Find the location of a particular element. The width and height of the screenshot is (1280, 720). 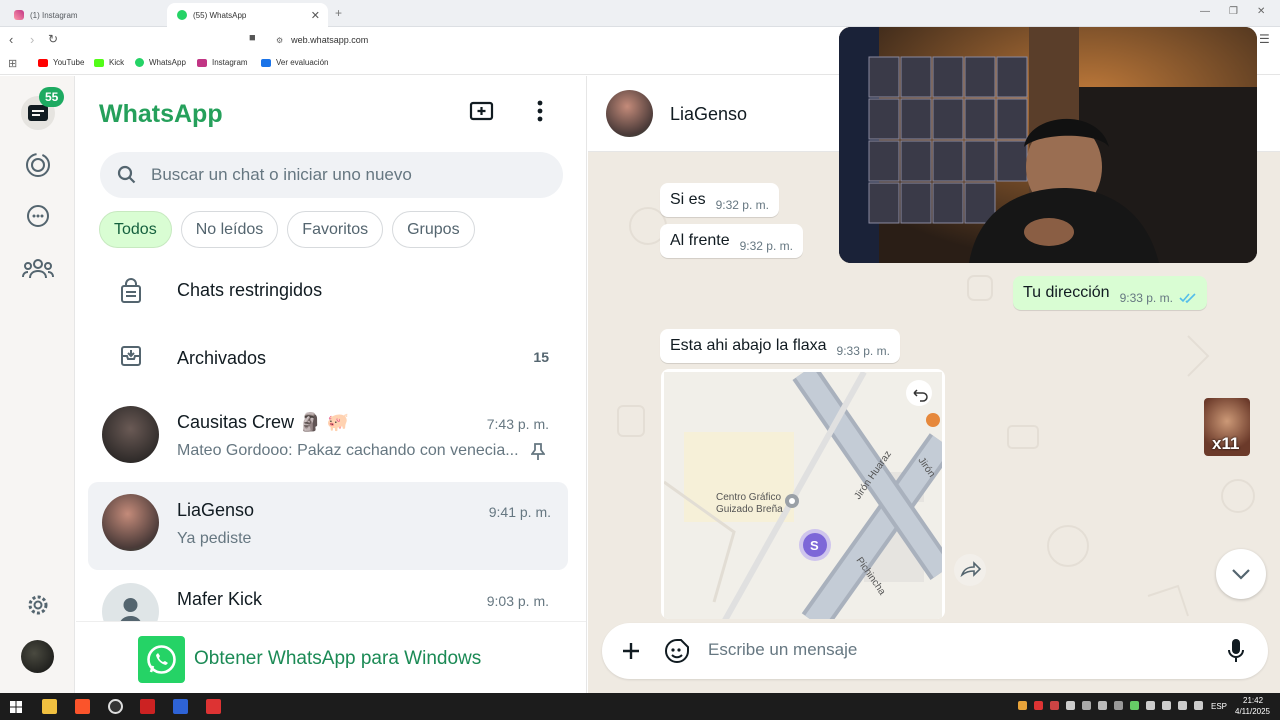

language-indicator: ESP is located at coordinates (1219, 706).